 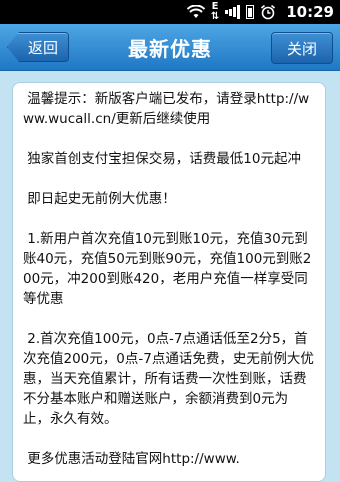 What do you see at coordinates (250, 12) in the screenshot?
I see `battery-icon` at bounding box center [250, 12].